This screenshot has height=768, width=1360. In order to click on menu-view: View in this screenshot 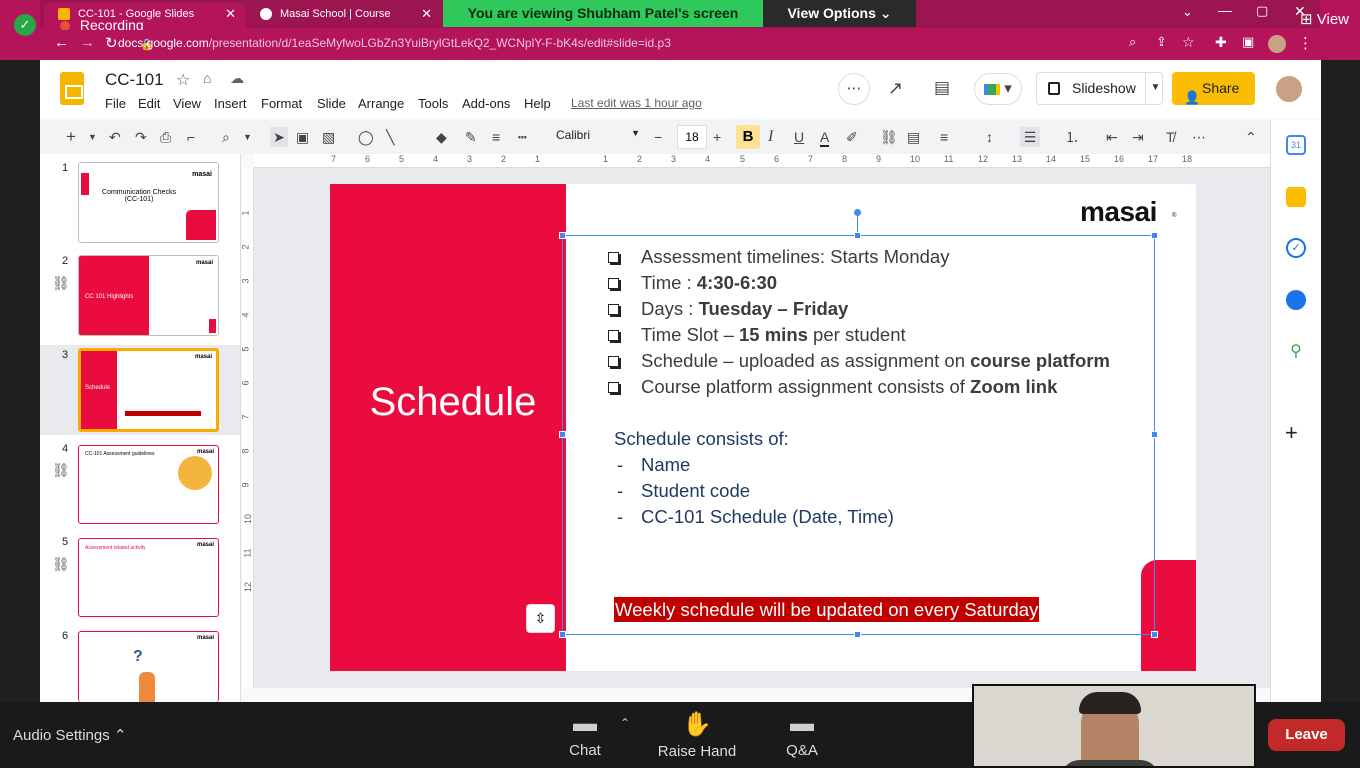, I will do `click(187, 103)`.